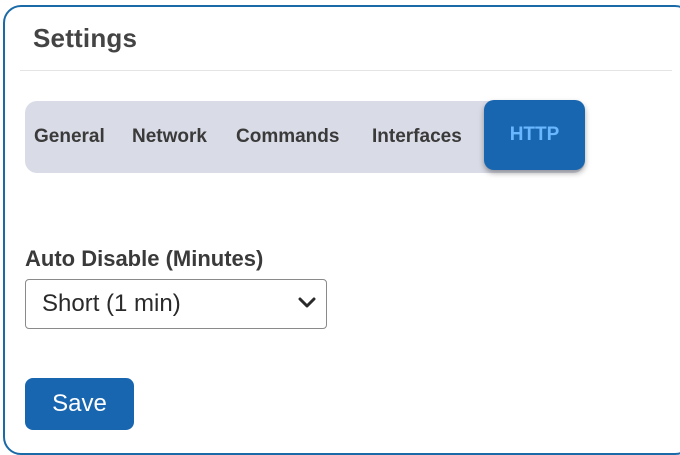  Describe the element at coordinates (79, 404) in the screenshot. I see `save-button: Save` at that location.